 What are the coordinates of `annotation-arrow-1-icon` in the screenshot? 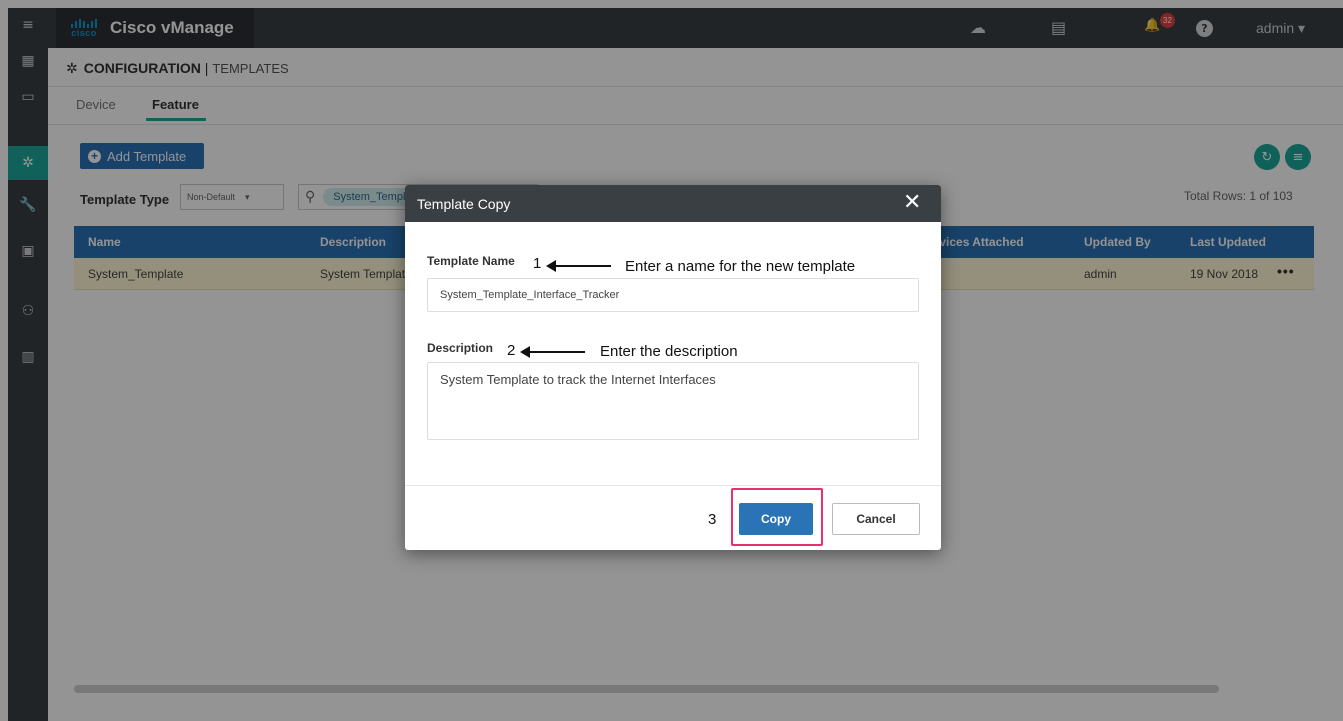 It's located at (578, 266).